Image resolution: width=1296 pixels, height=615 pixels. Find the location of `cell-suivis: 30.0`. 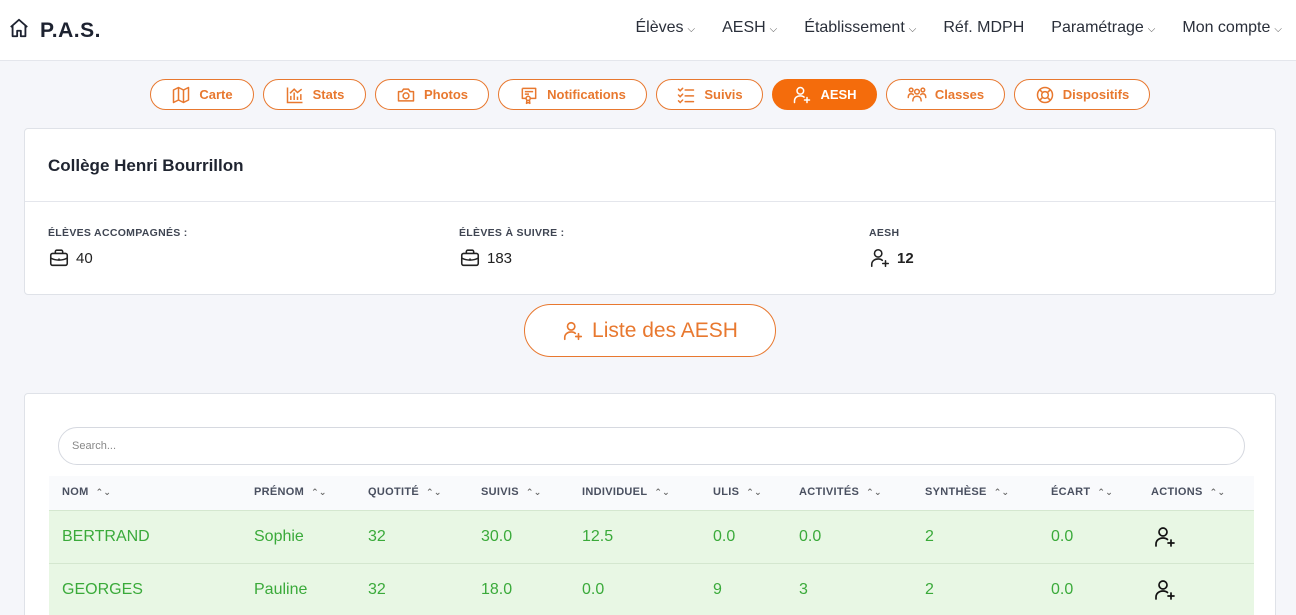

cell-suivis: 30.0 is located at coordinates (497, 536).